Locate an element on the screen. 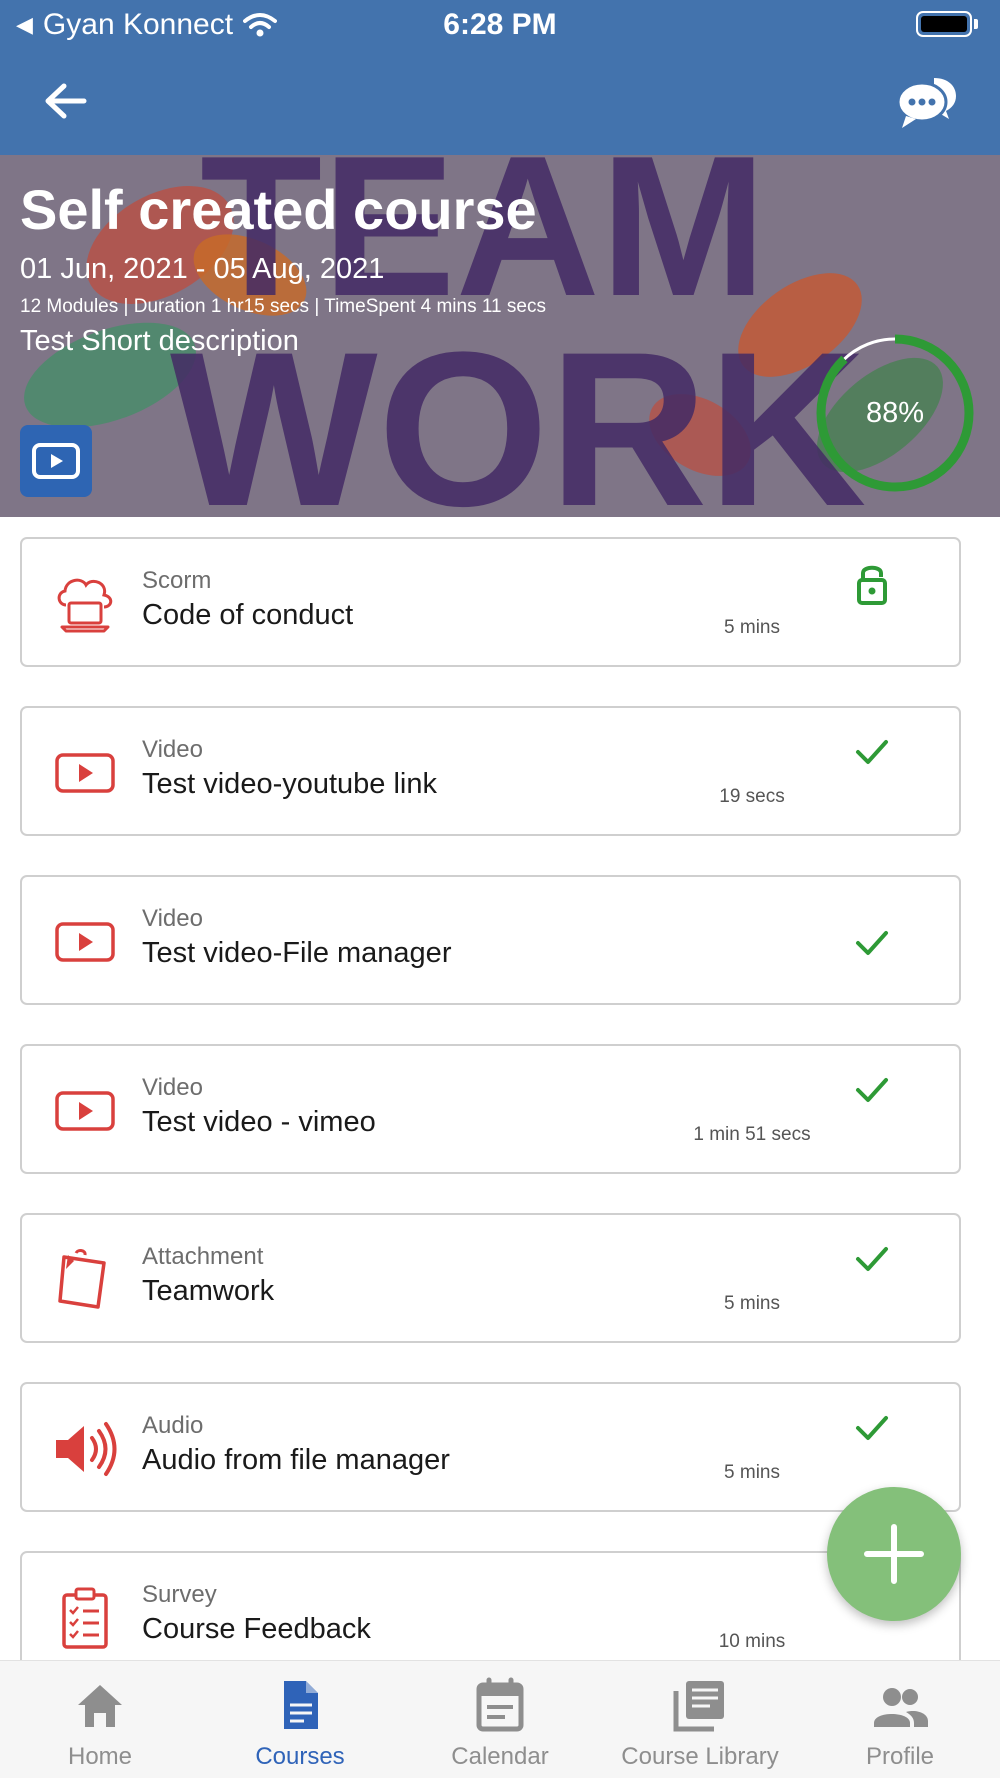 The image size is (1000, 1778). module-card: Scorm Code of conduct 5 mins is located at coordinates (490, 602).